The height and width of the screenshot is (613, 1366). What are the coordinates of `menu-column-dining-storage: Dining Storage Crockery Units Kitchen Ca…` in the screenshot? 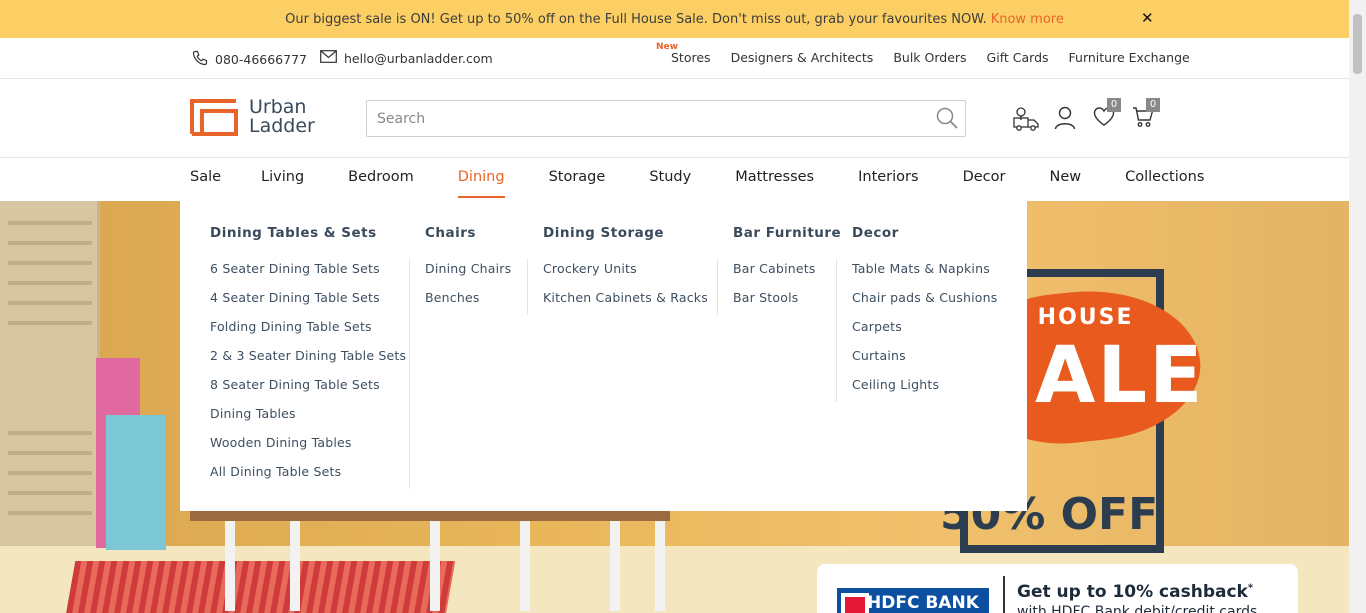 It's located at (625, 272).